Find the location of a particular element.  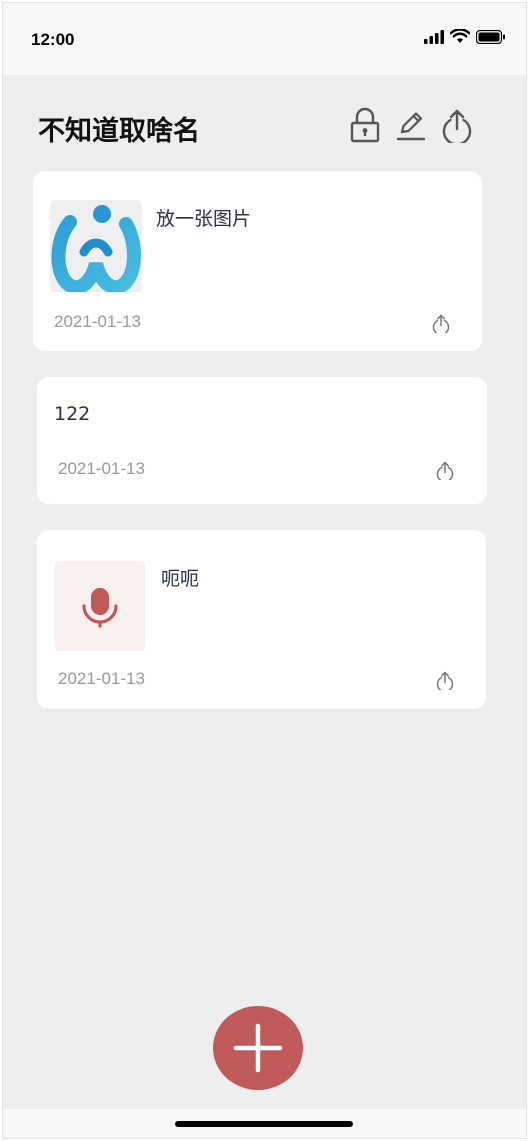

battery-icon is located at coordinates (490, 36).